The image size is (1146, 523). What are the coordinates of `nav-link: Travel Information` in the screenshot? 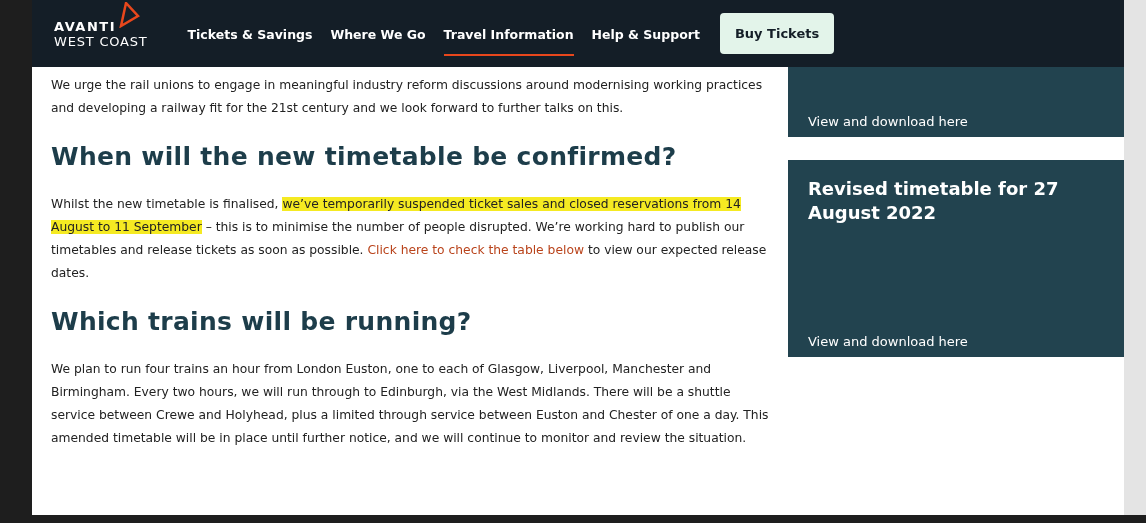 It's located at (508, 35).